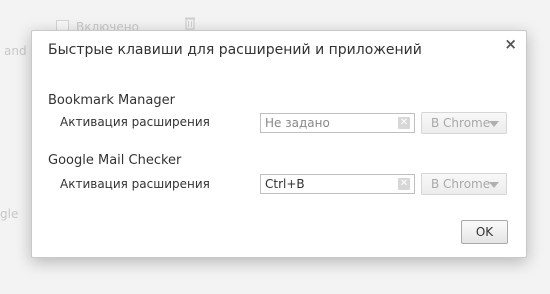 The image size is (550, 294). I want to click on close-button: ×, so click(510, 44).